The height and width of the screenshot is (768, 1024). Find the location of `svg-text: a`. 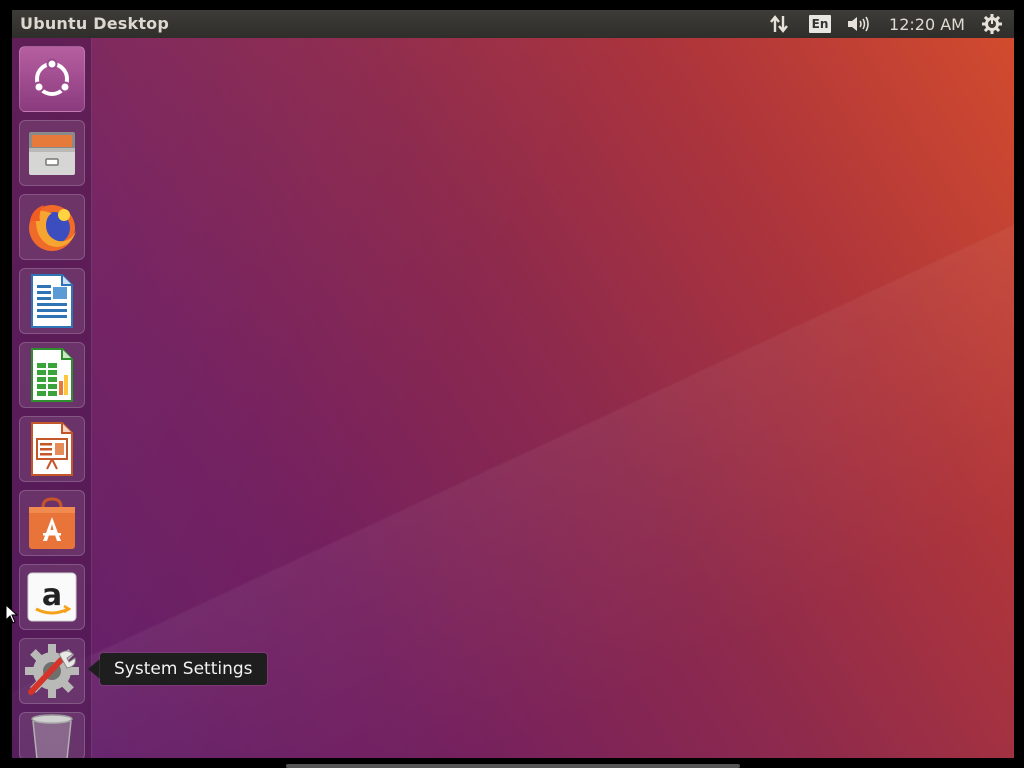

svg-text: a is located at coordinates (52, 595).